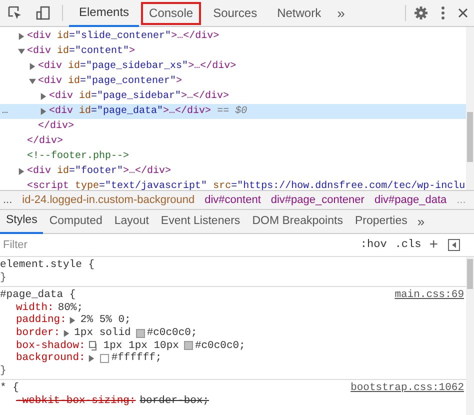 Image resolution: width=474 pixels, height=415 pixels. What do you see at coordinates (105, 320) in the screenshot?
I see `property-value: 2% 5% 0;` at bounding box center [105, 320].